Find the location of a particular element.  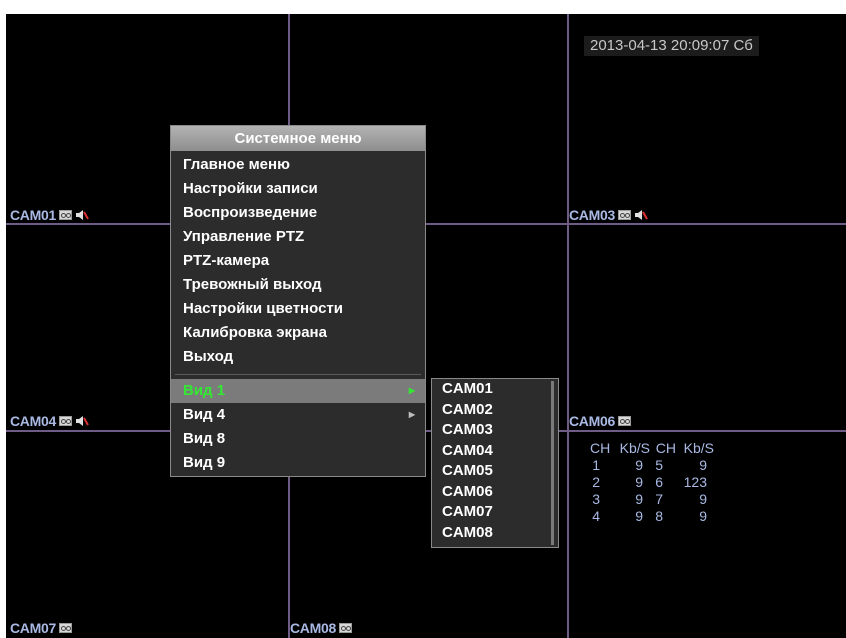

menu-item-screen-calibration: Калибровка экрана is located at coordinates (298, 333).